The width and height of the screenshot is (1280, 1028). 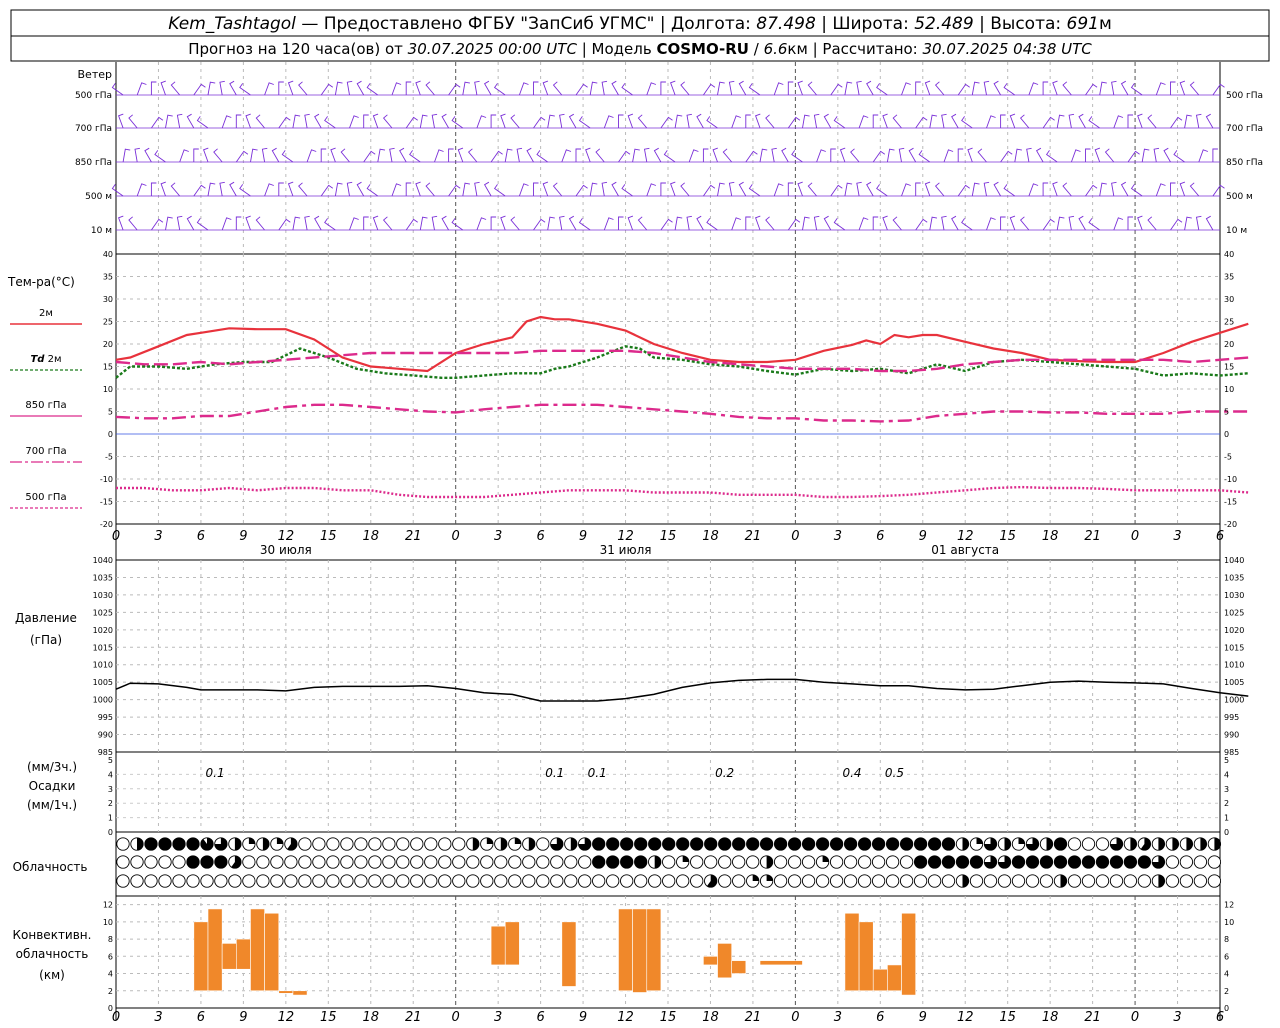 I want to click on precip-unit-3h: (мм/3ч.), so click(x=52, y=767).